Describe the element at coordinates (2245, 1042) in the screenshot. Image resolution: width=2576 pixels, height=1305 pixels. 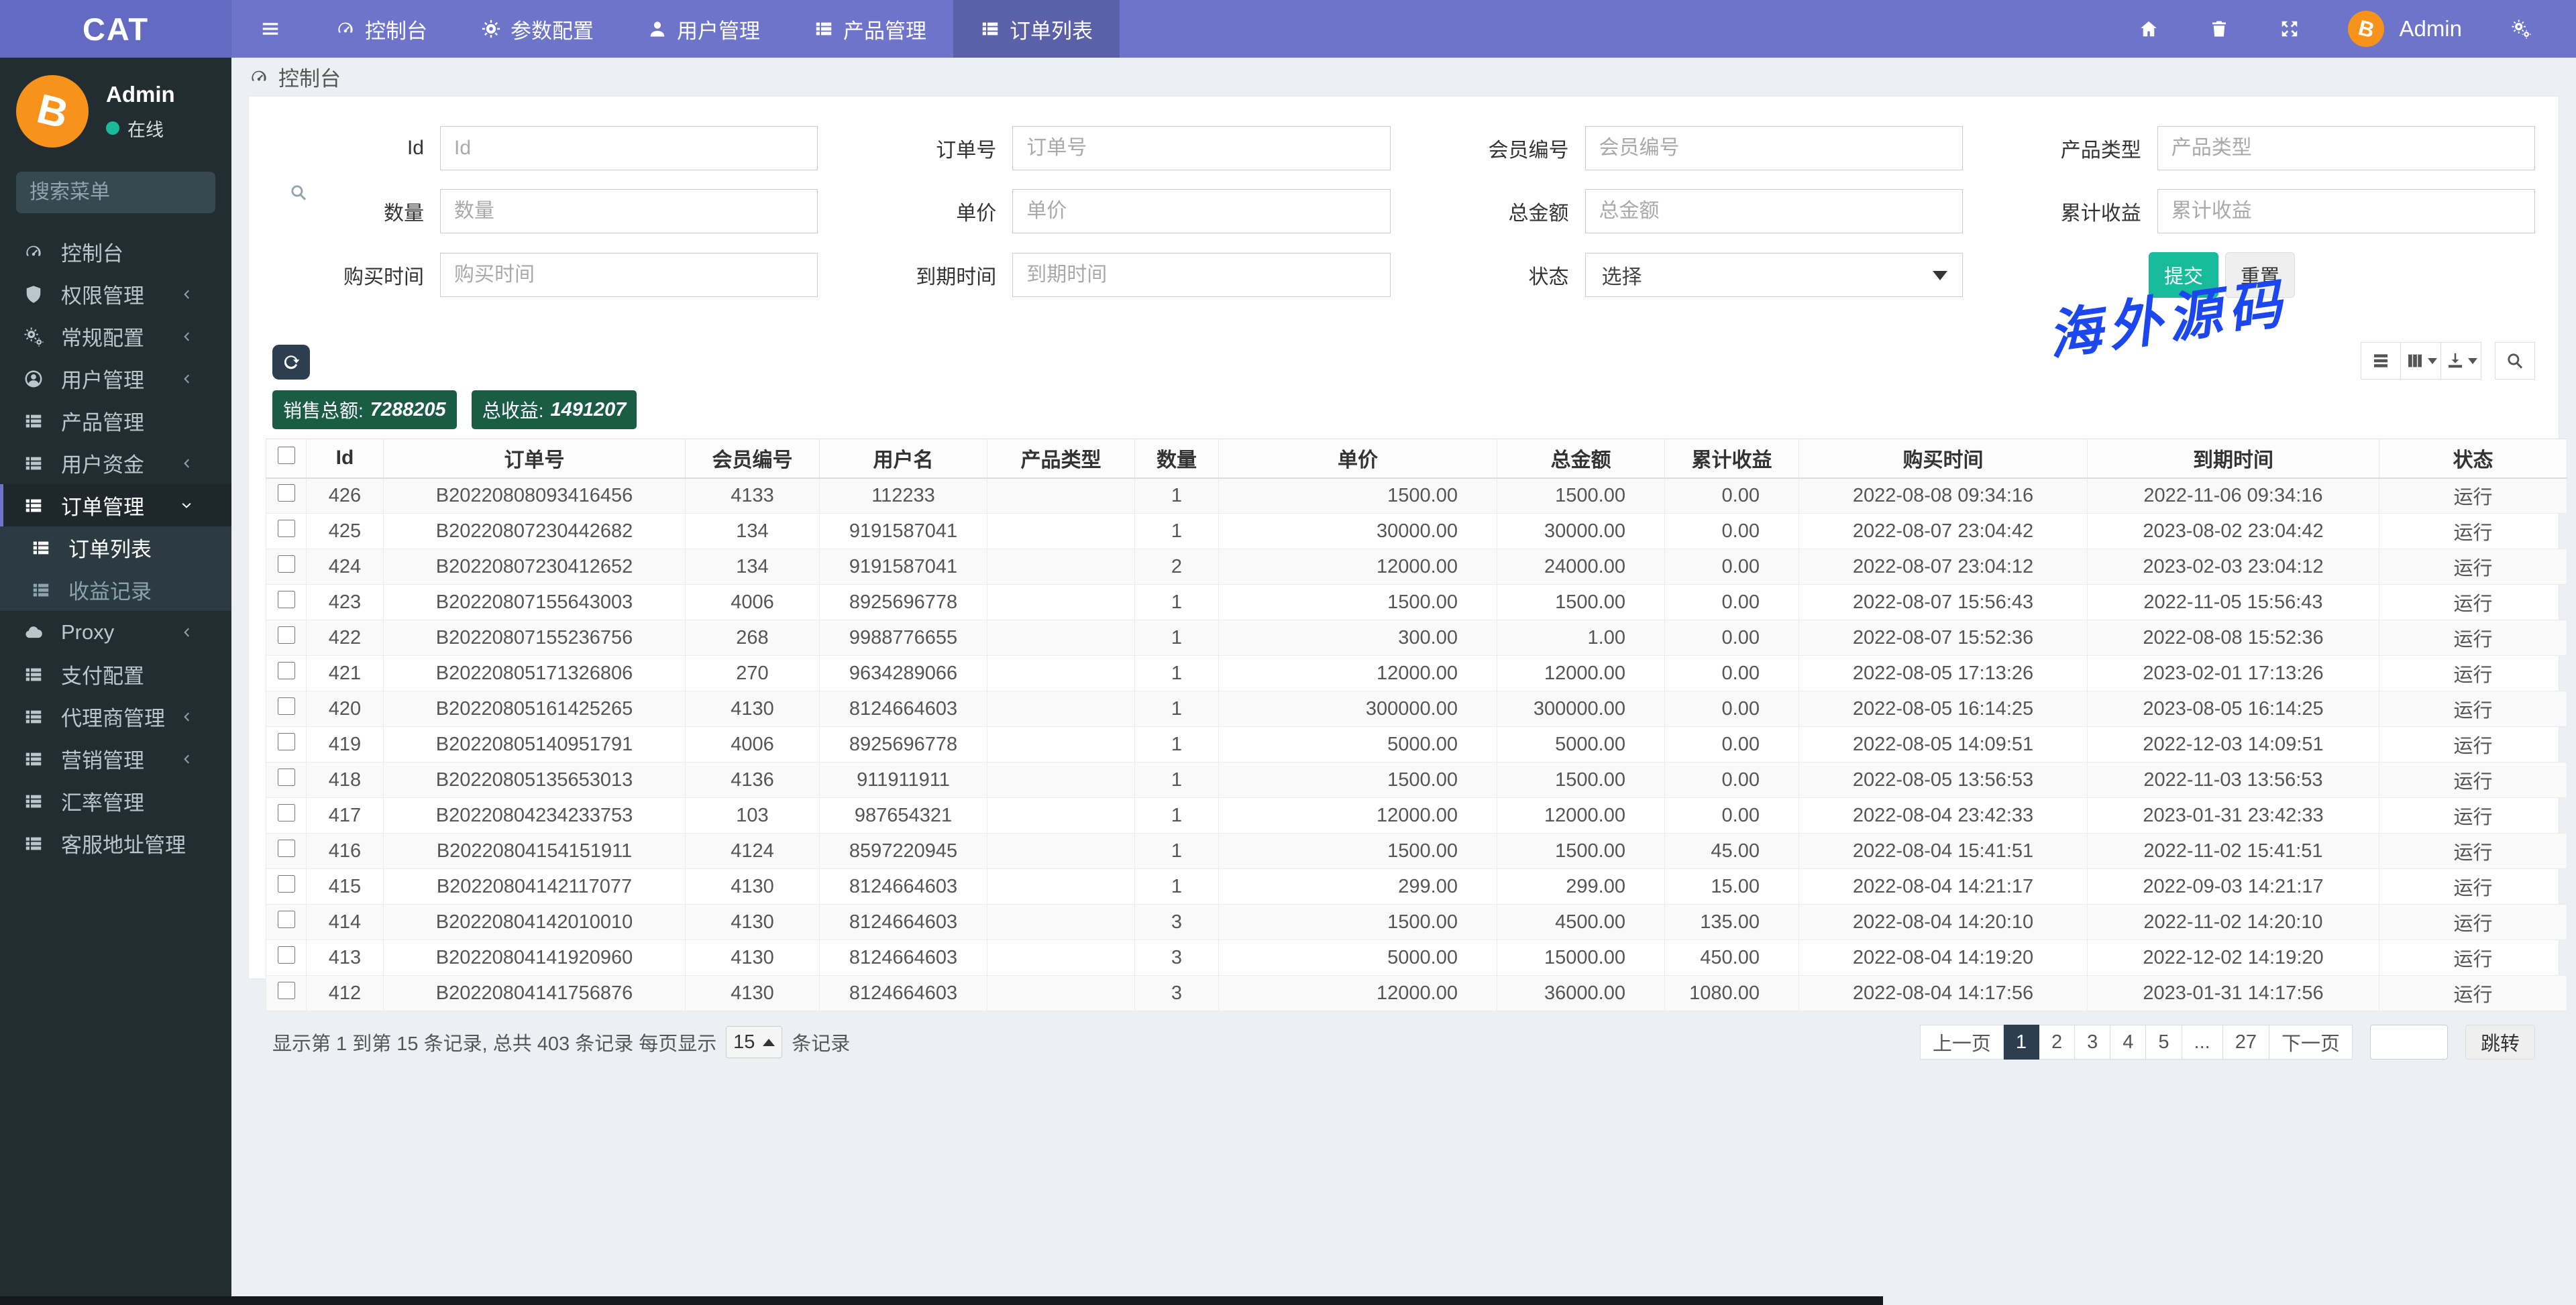
I see `page-27: 27` at that location.